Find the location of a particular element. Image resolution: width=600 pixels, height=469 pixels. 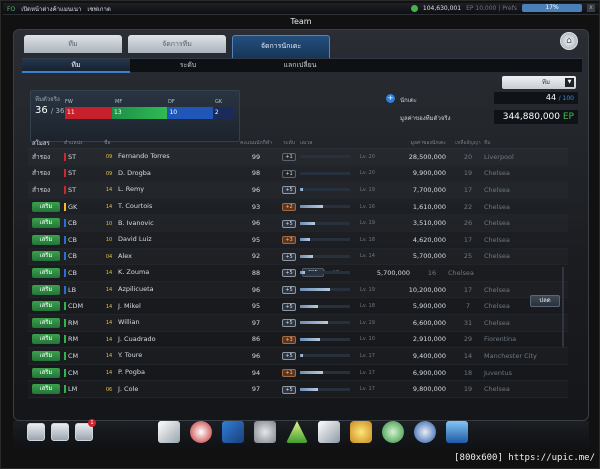

menu-link-window: เปิดหน้าต่างค้าแมนเนา is located at coordinates (51, 9).